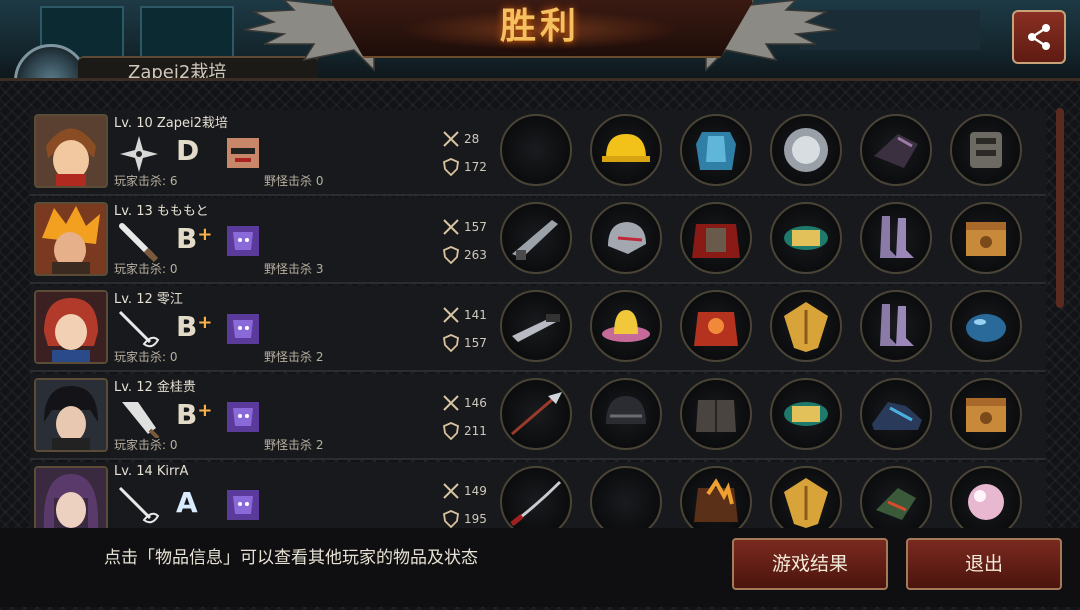 The image size is (1080, 610). Describe the element at coordinates (294, 269) in the screenshot. I see `monster-kills: 野怪击杀 3` at that location.